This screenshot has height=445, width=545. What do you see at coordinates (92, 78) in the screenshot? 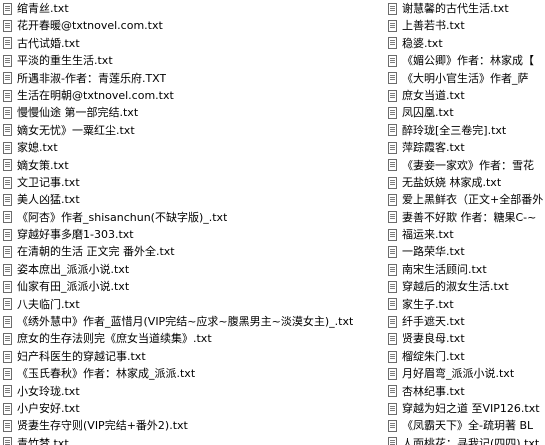
I see `file-name: 所遇非淑-作者：青莲乐府.TXT` at bounding box center [92, 78].